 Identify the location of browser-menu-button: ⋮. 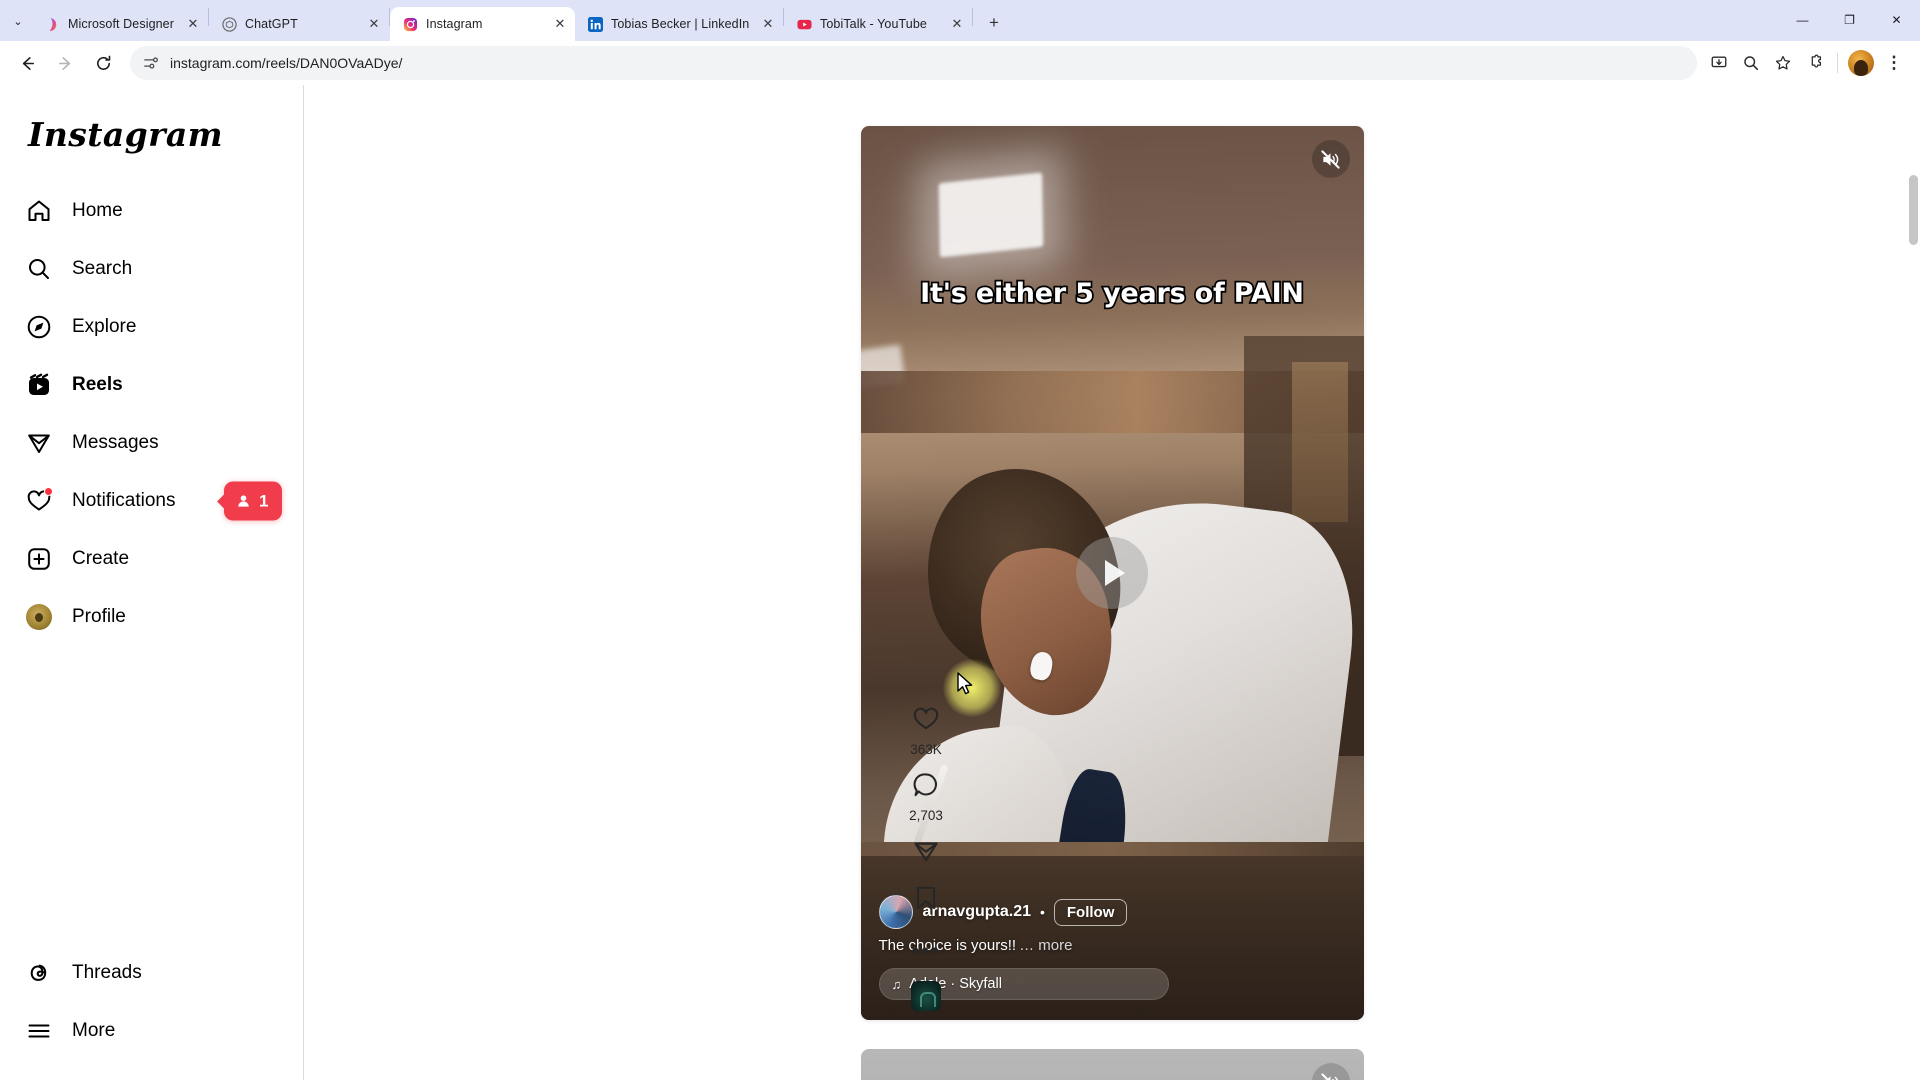
(1894, 63).